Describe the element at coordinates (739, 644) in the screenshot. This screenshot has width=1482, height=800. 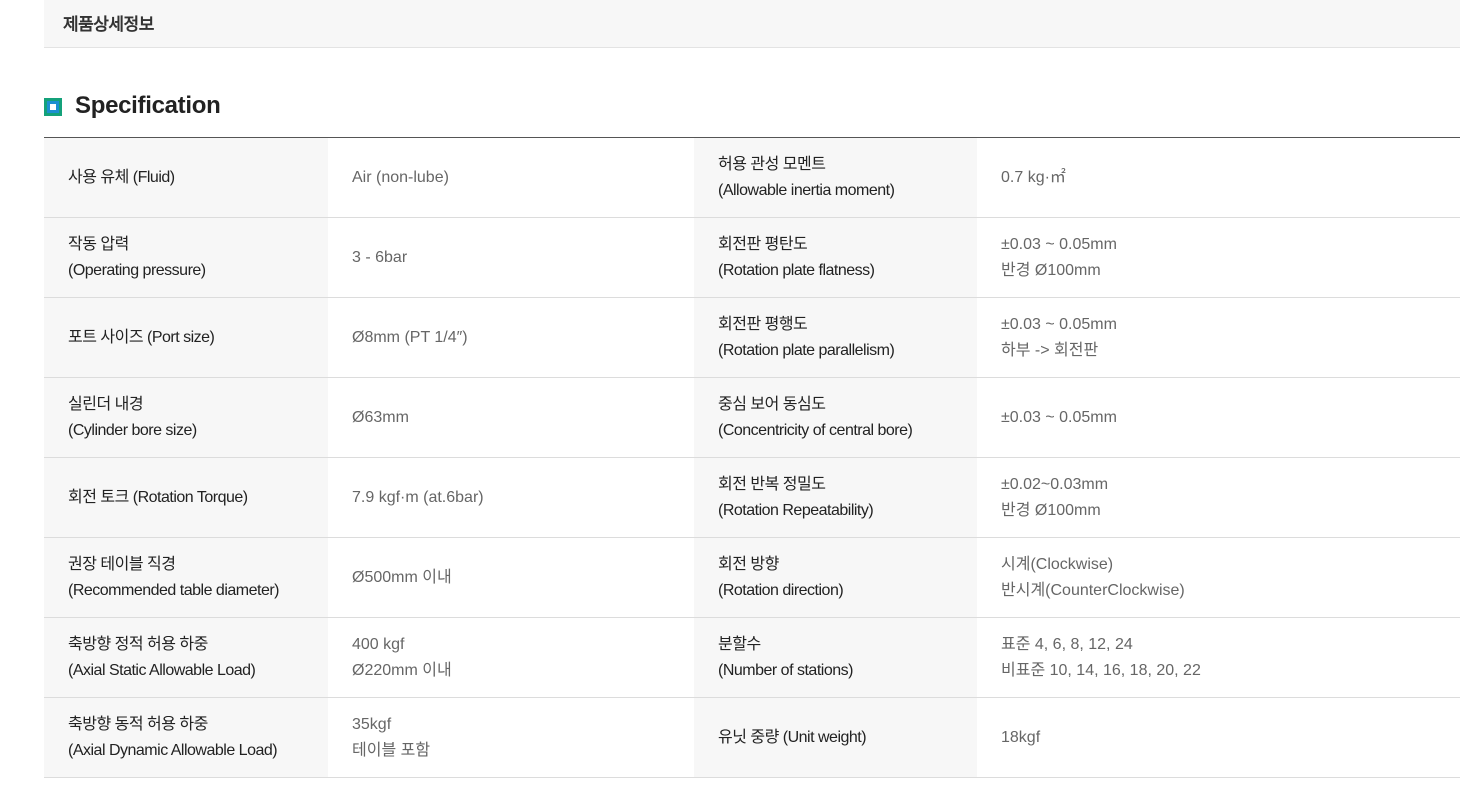
I see `spec-label-line: 분할수` at that location.